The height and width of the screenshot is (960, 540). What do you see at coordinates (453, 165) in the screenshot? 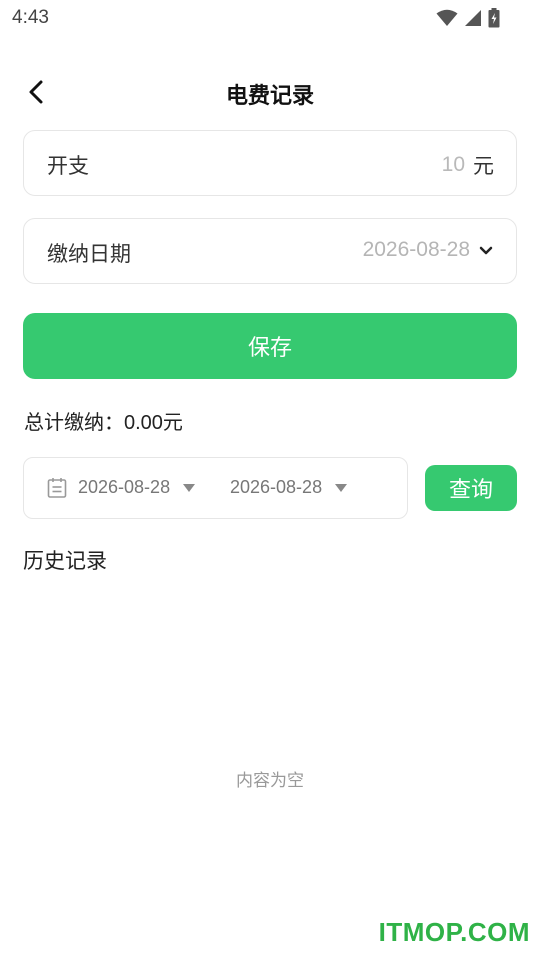
I see `expense-amount-input: 10` at bounding box center [453, 165].